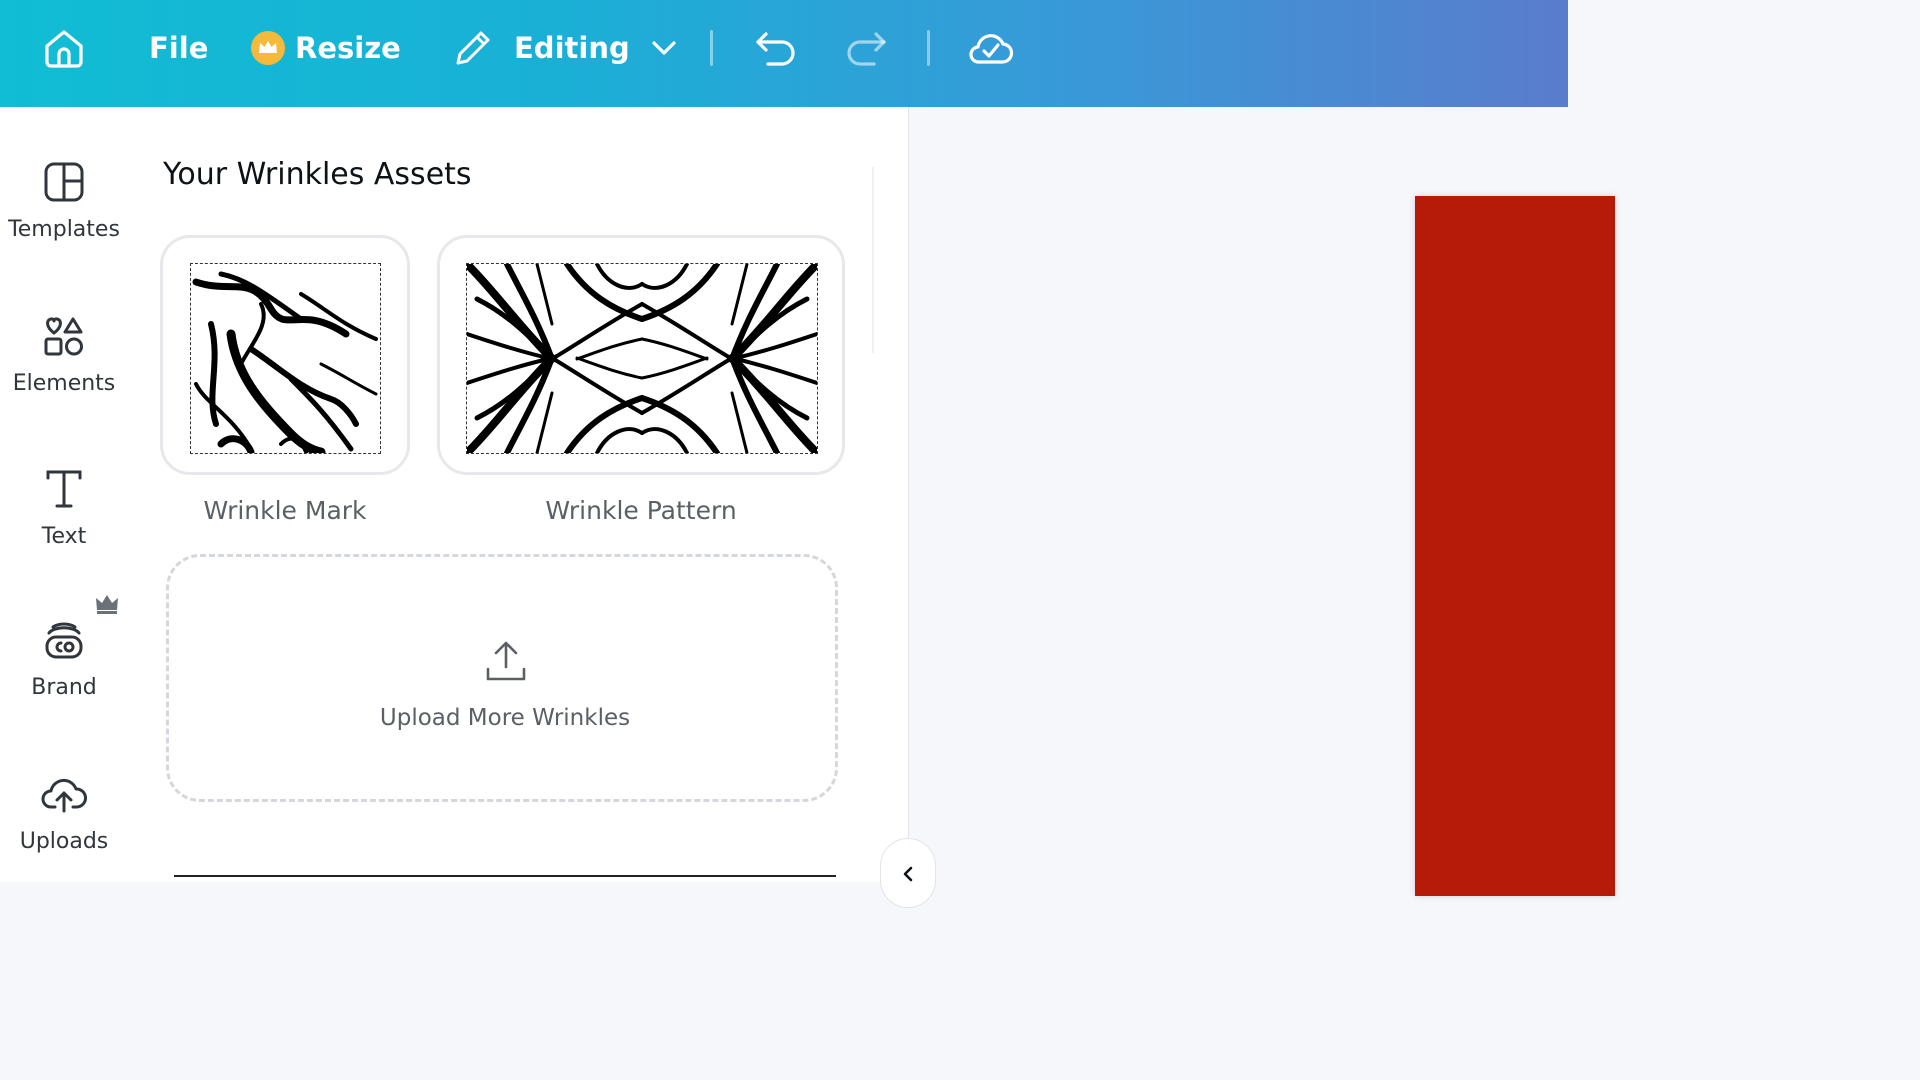 Image resolution: width=1920 pixels, height=1080 pixels. What do you see at coordinates (64, 536) in the screenshot?
I see `sidebar-item-label: Text` at bounding box center [64, 536].